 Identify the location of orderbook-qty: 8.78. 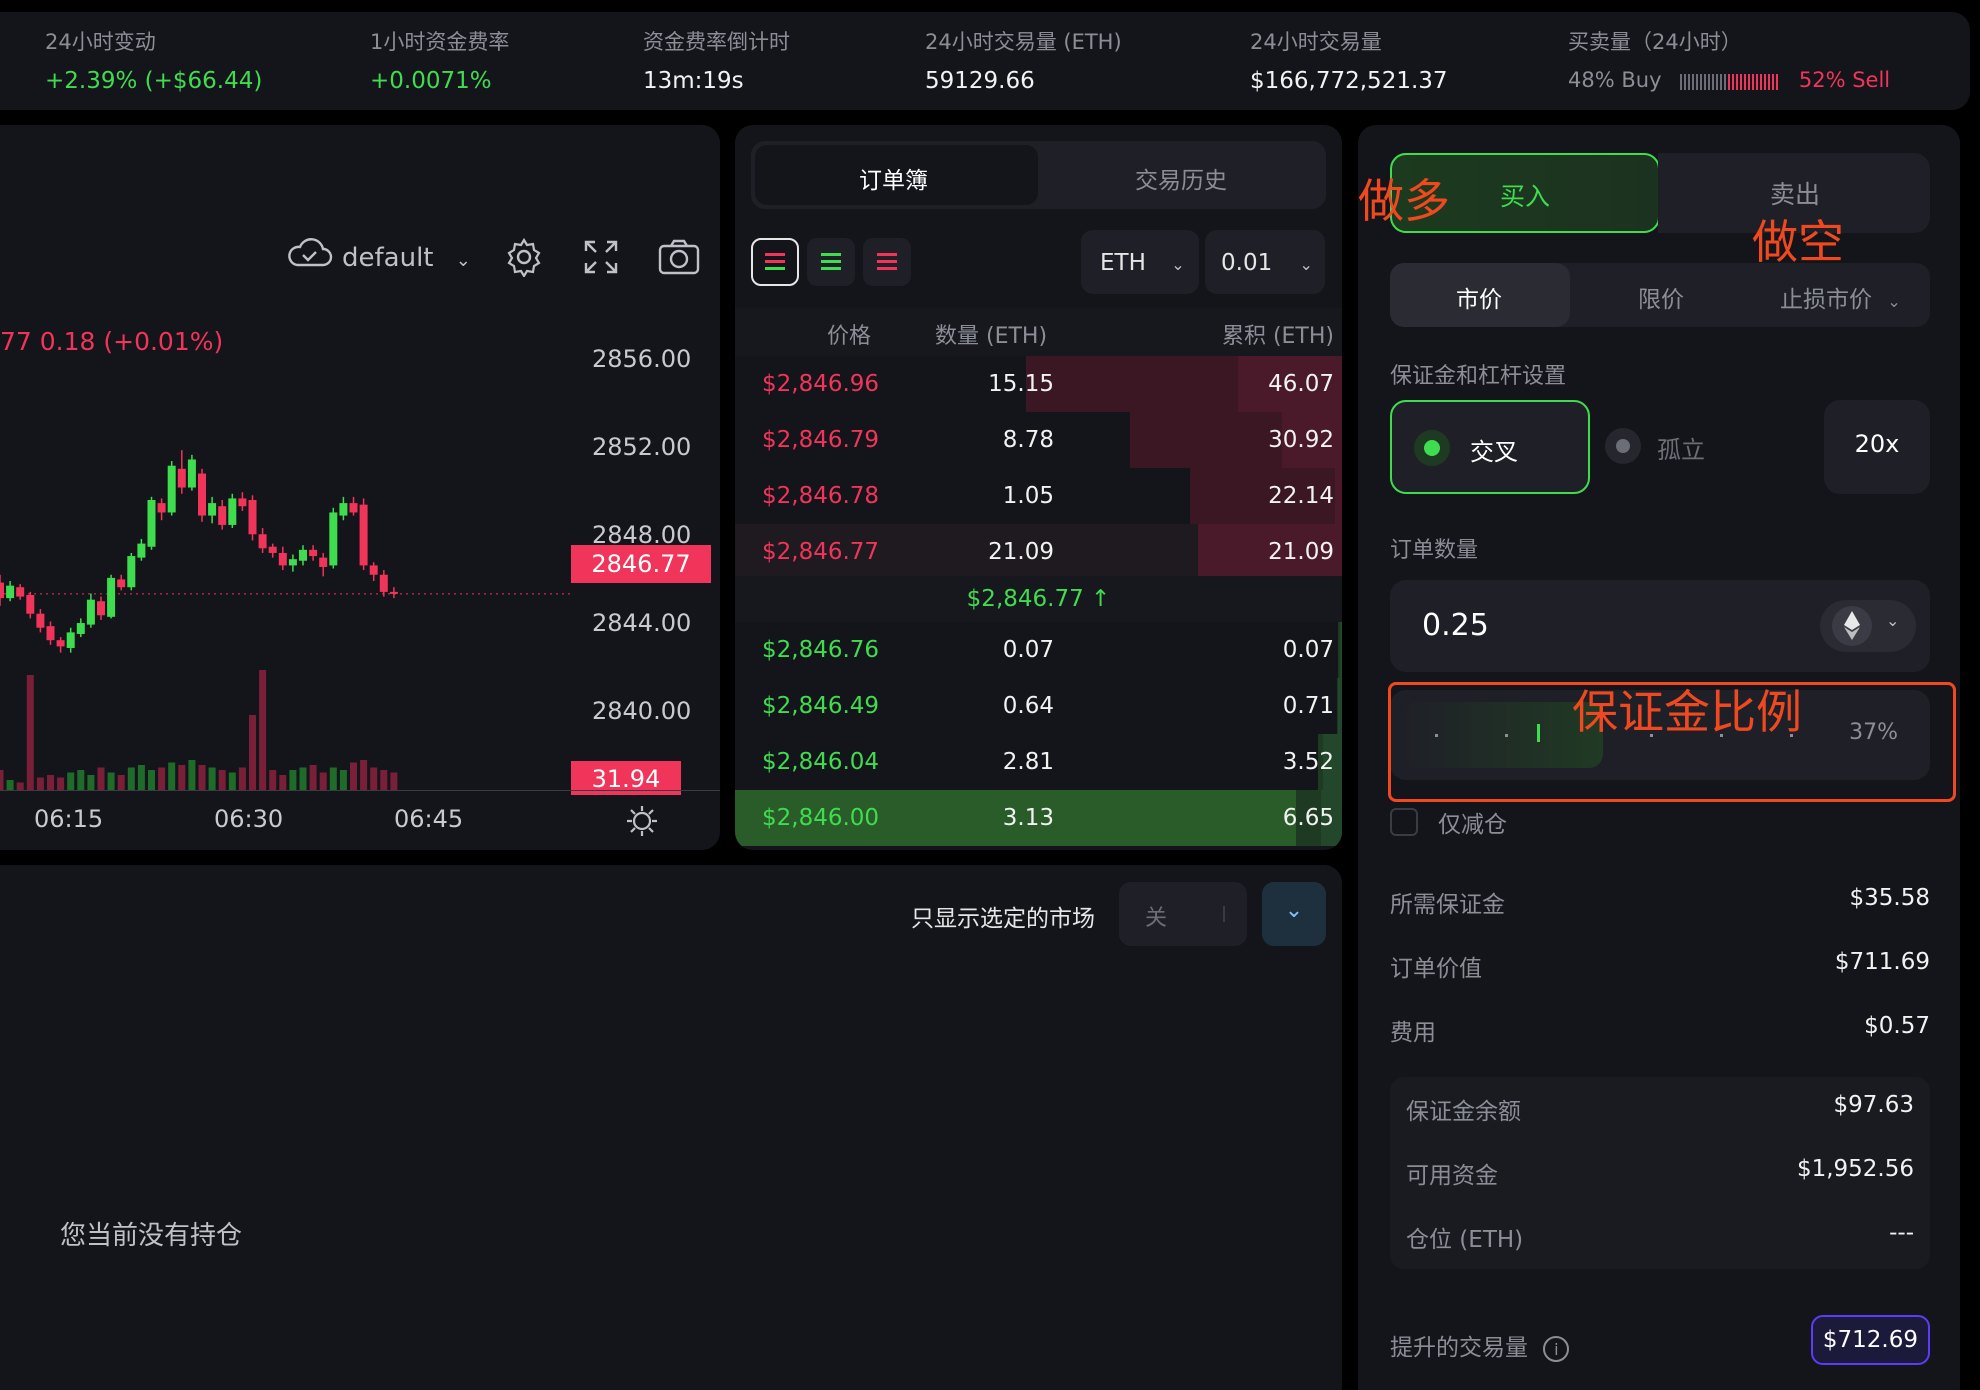
(1028, 440).